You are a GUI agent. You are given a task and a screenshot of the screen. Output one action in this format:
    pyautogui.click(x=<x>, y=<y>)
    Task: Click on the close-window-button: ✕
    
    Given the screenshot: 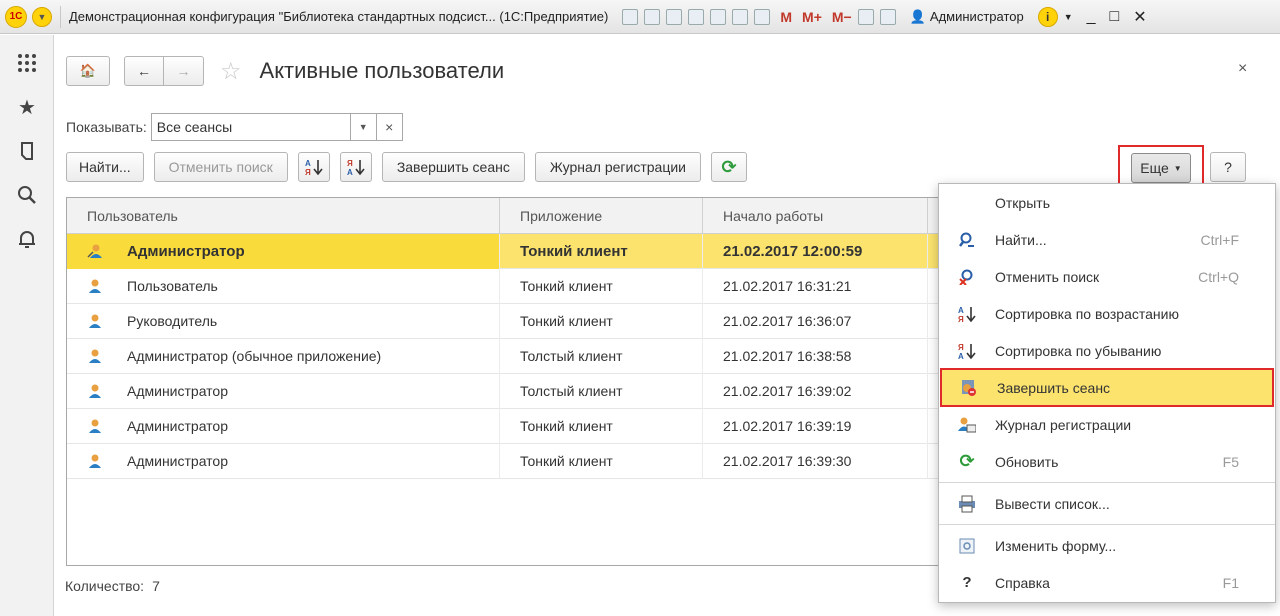 What is the action you would take?
    pyautogui.click(x=1139, y=17)
    